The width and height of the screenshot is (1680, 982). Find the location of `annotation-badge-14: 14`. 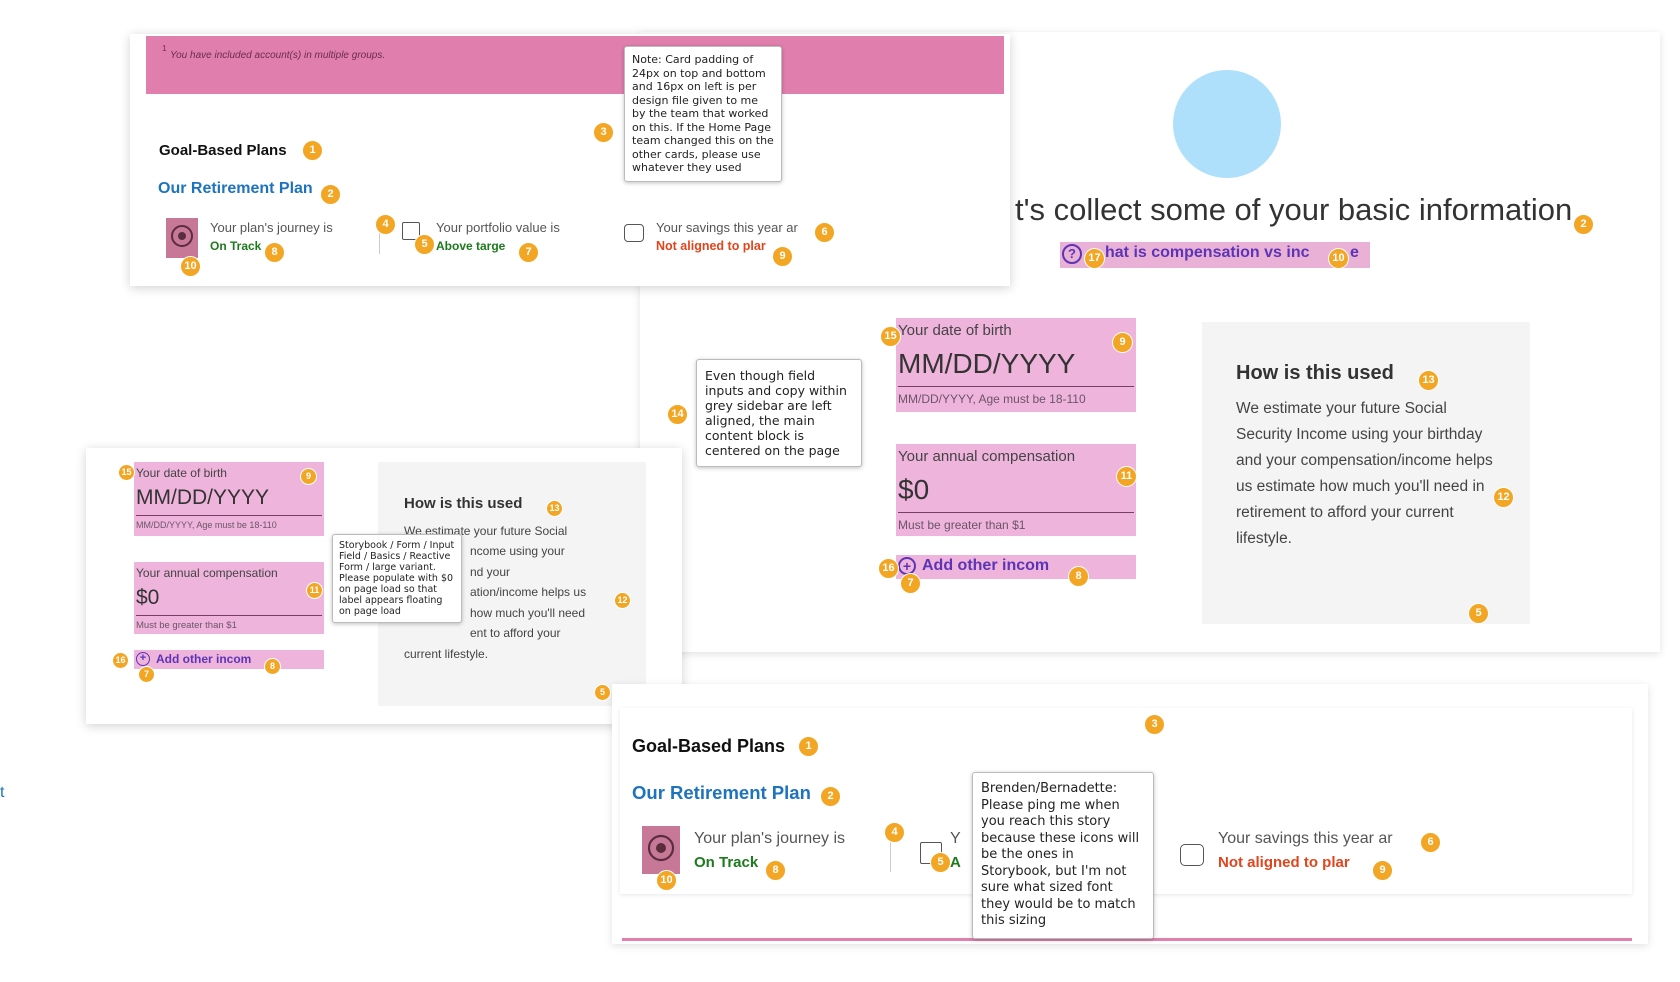

annotation-badge-14: 14 is located at coordinates (677, 414).